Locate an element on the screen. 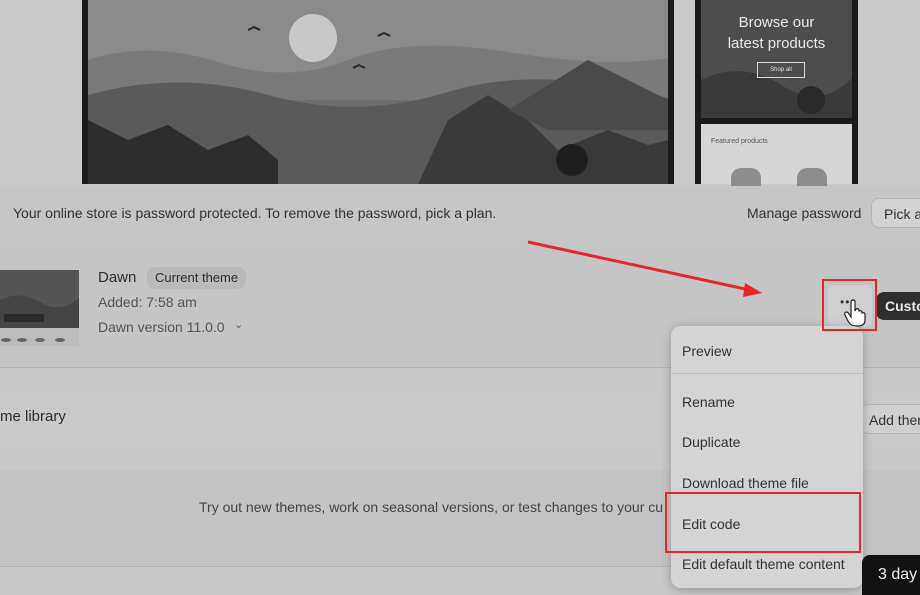 Image resolution: width=920 pixels, height=595 pixels. theme-library-title: me library is located at coordinates (33, 416).